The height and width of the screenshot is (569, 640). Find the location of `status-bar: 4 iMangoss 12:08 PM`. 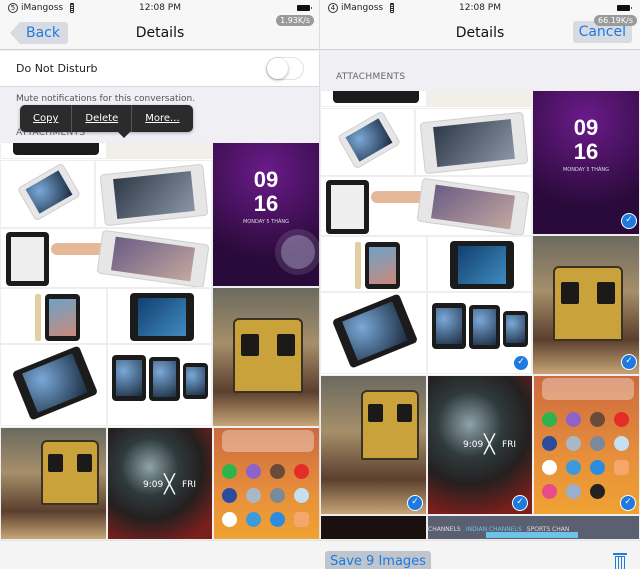

status-bar: 4 iMangoss 12:08 PM is located at coordinates (480, 8).